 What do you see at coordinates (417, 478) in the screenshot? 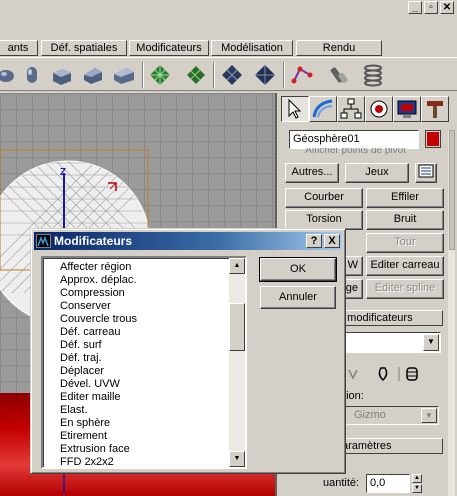
I see `spinner-up-icon: ▲` at bounding box center [417, 478].